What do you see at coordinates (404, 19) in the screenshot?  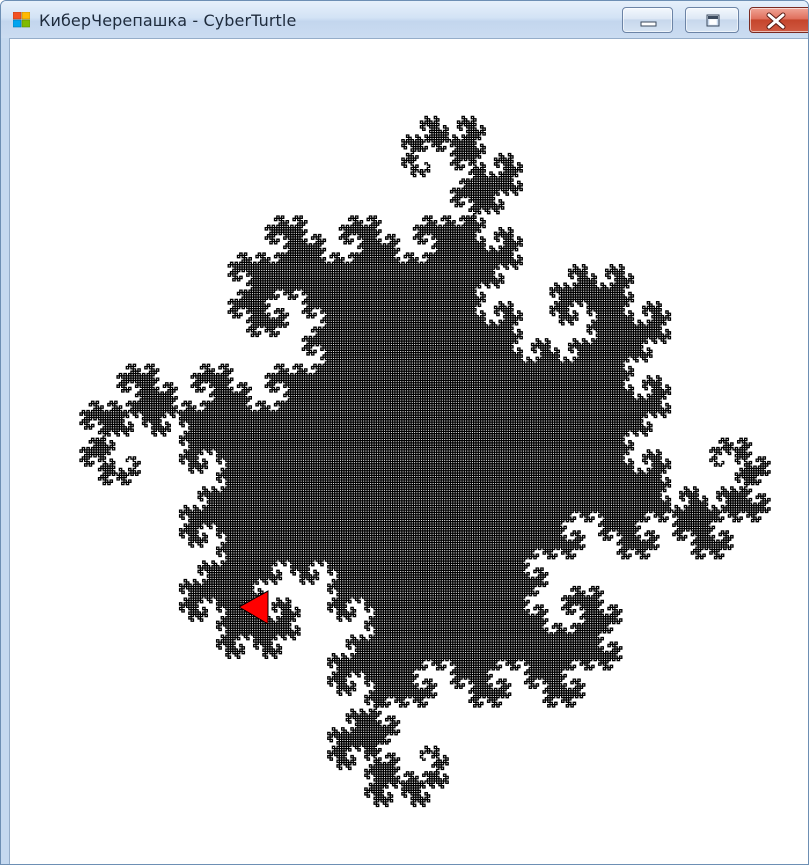 I see `title-bar: КиберЧерепашка - CyberTurtle` at bounding box center [404, 19].